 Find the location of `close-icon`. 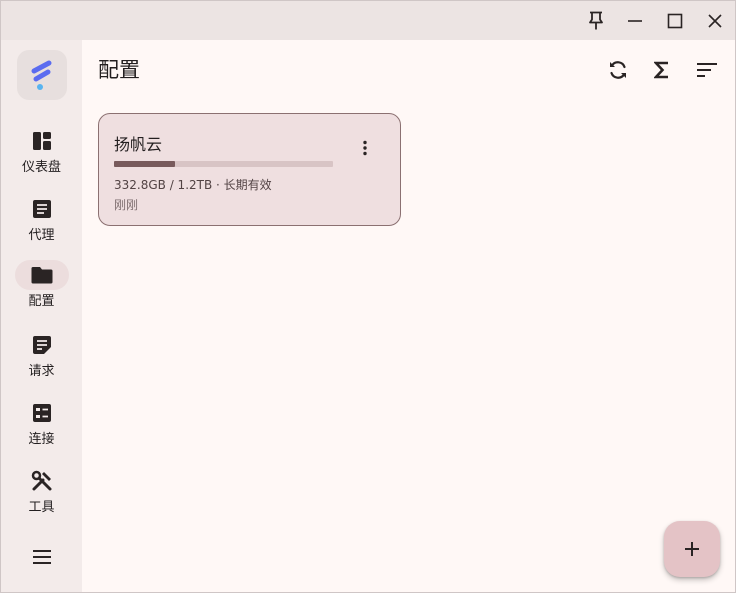

close-icon is located at coordinates (715, 20).